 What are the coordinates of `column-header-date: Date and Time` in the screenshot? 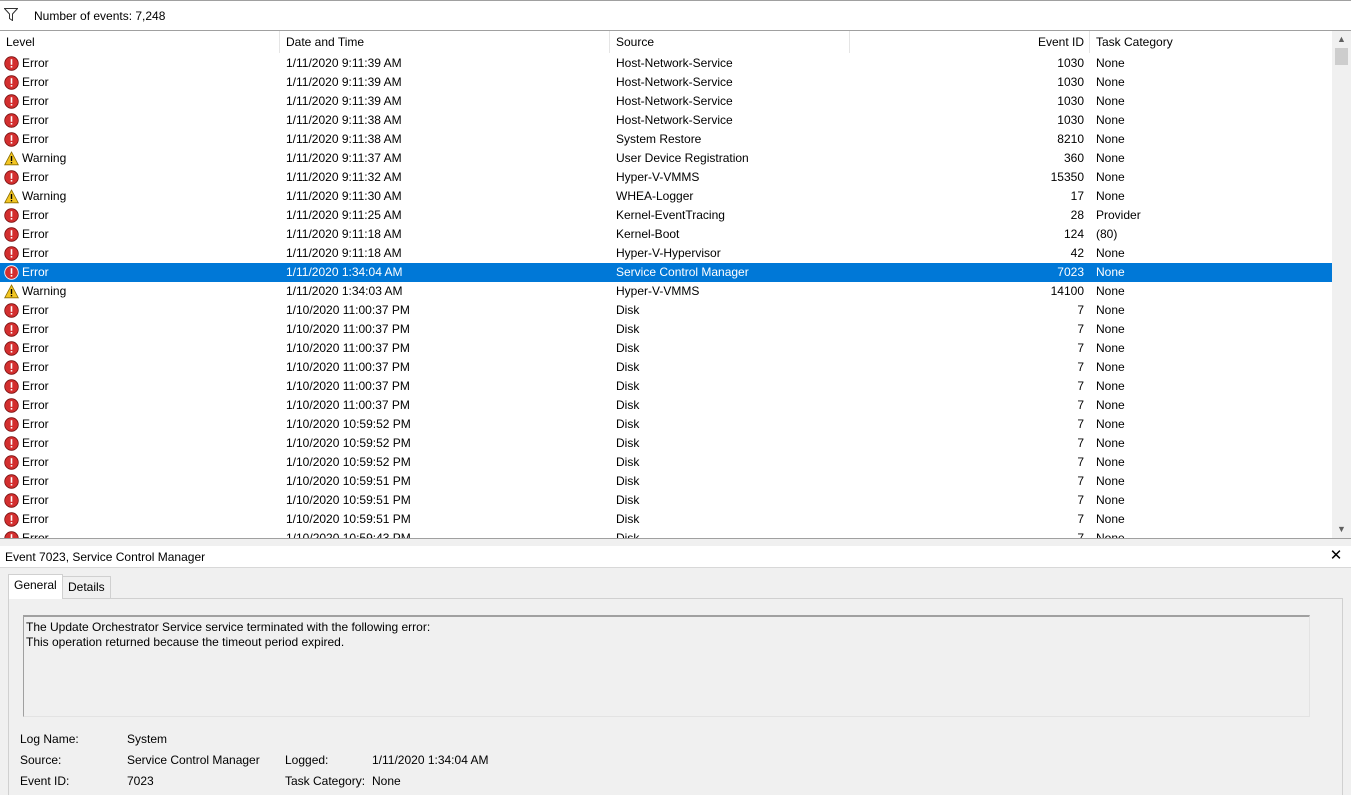 It's located at (445, 42).